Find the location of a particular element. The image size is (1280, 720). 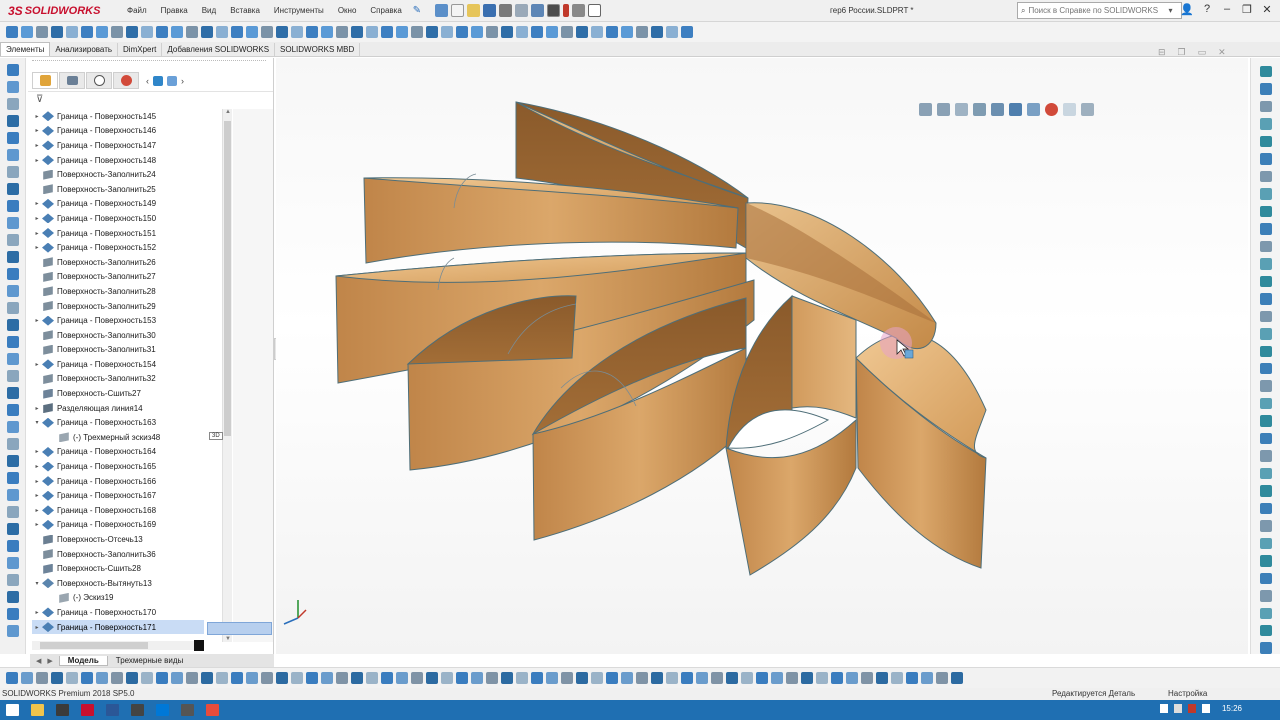

home-icon is located at coordinates (442, 10).